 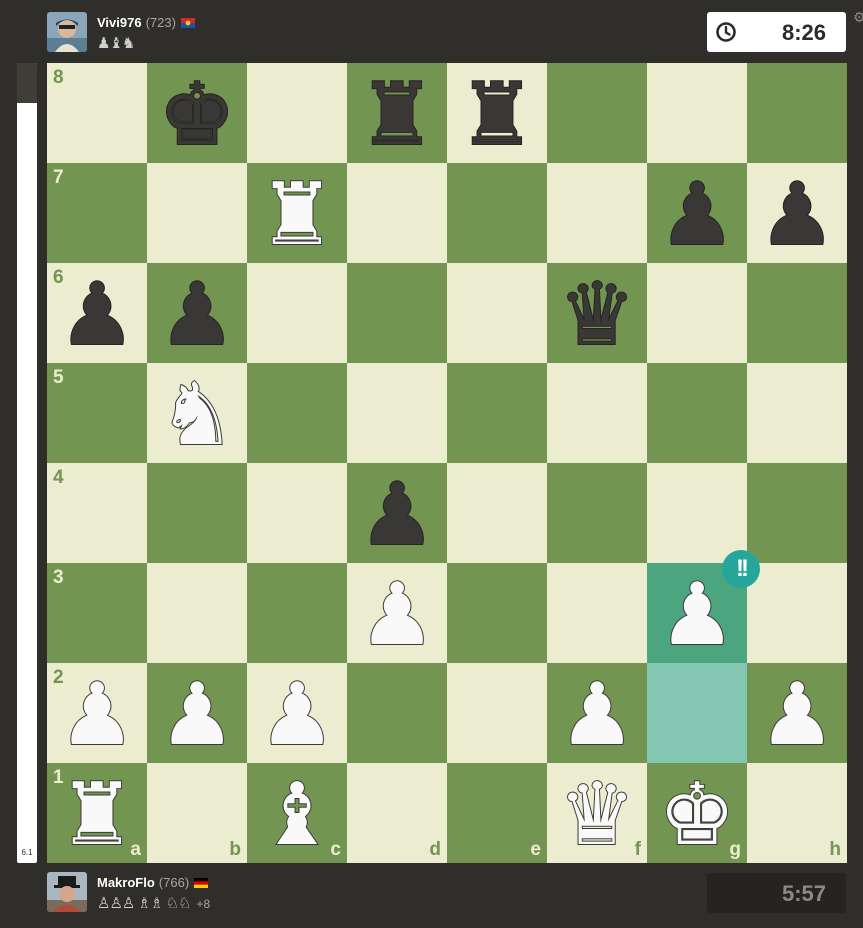 I want to click on square-f1: f ♛, so click(x=597, y=814).